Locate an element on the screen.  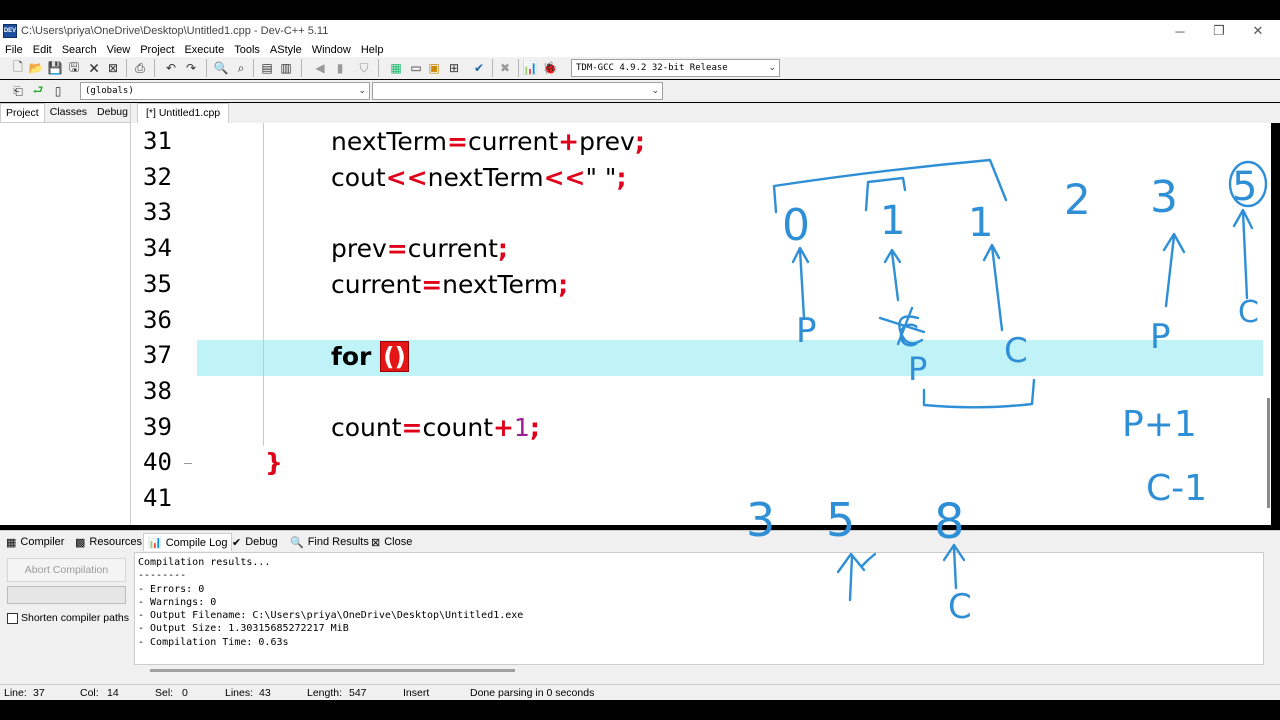
stop-execution-icon: ✖ is located at coordinates (505, 68).